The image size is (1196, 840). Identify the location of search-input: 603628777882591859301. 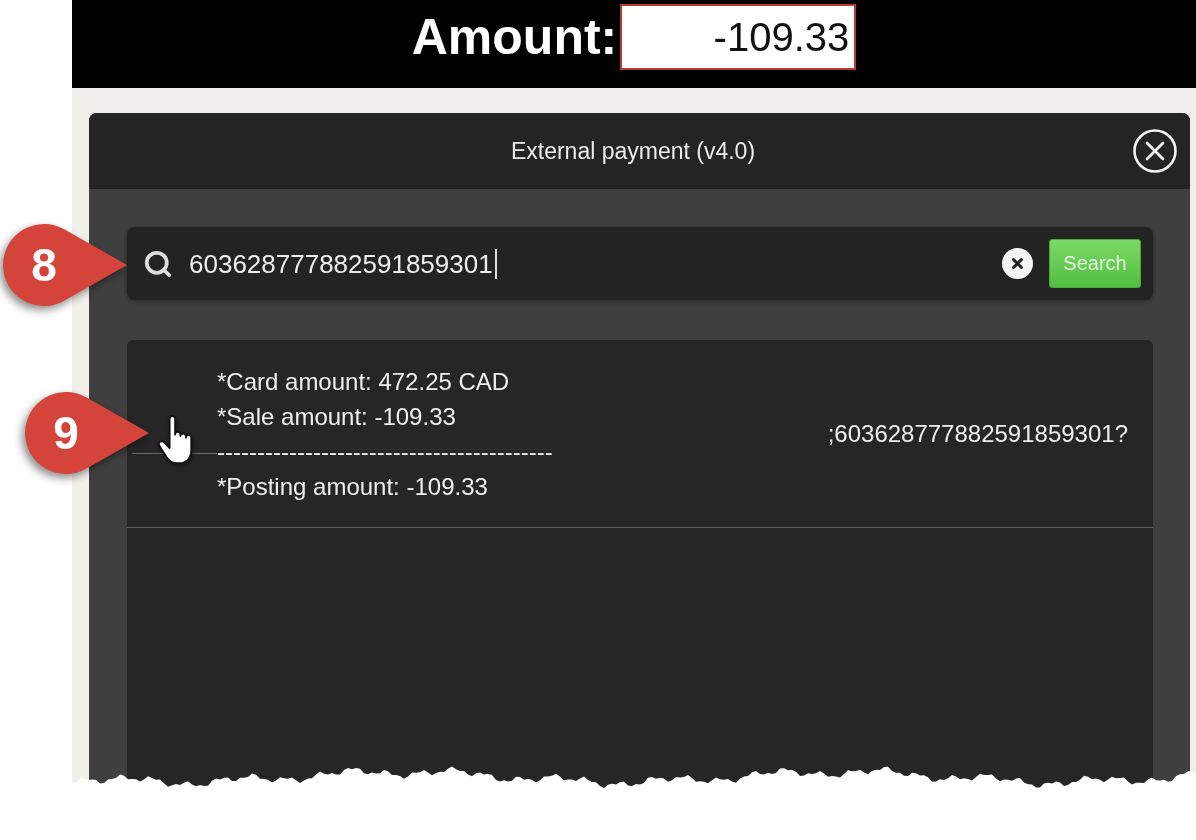
(595, 263).